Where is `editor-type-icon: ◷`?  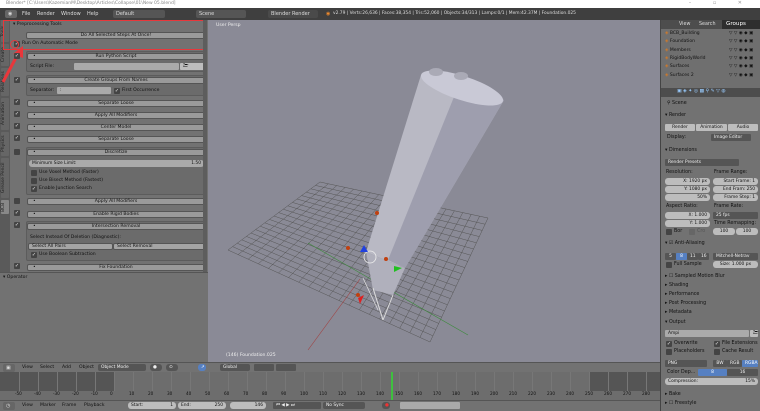 editor-type-icon: ◷ is located at coordinates (9, 406).